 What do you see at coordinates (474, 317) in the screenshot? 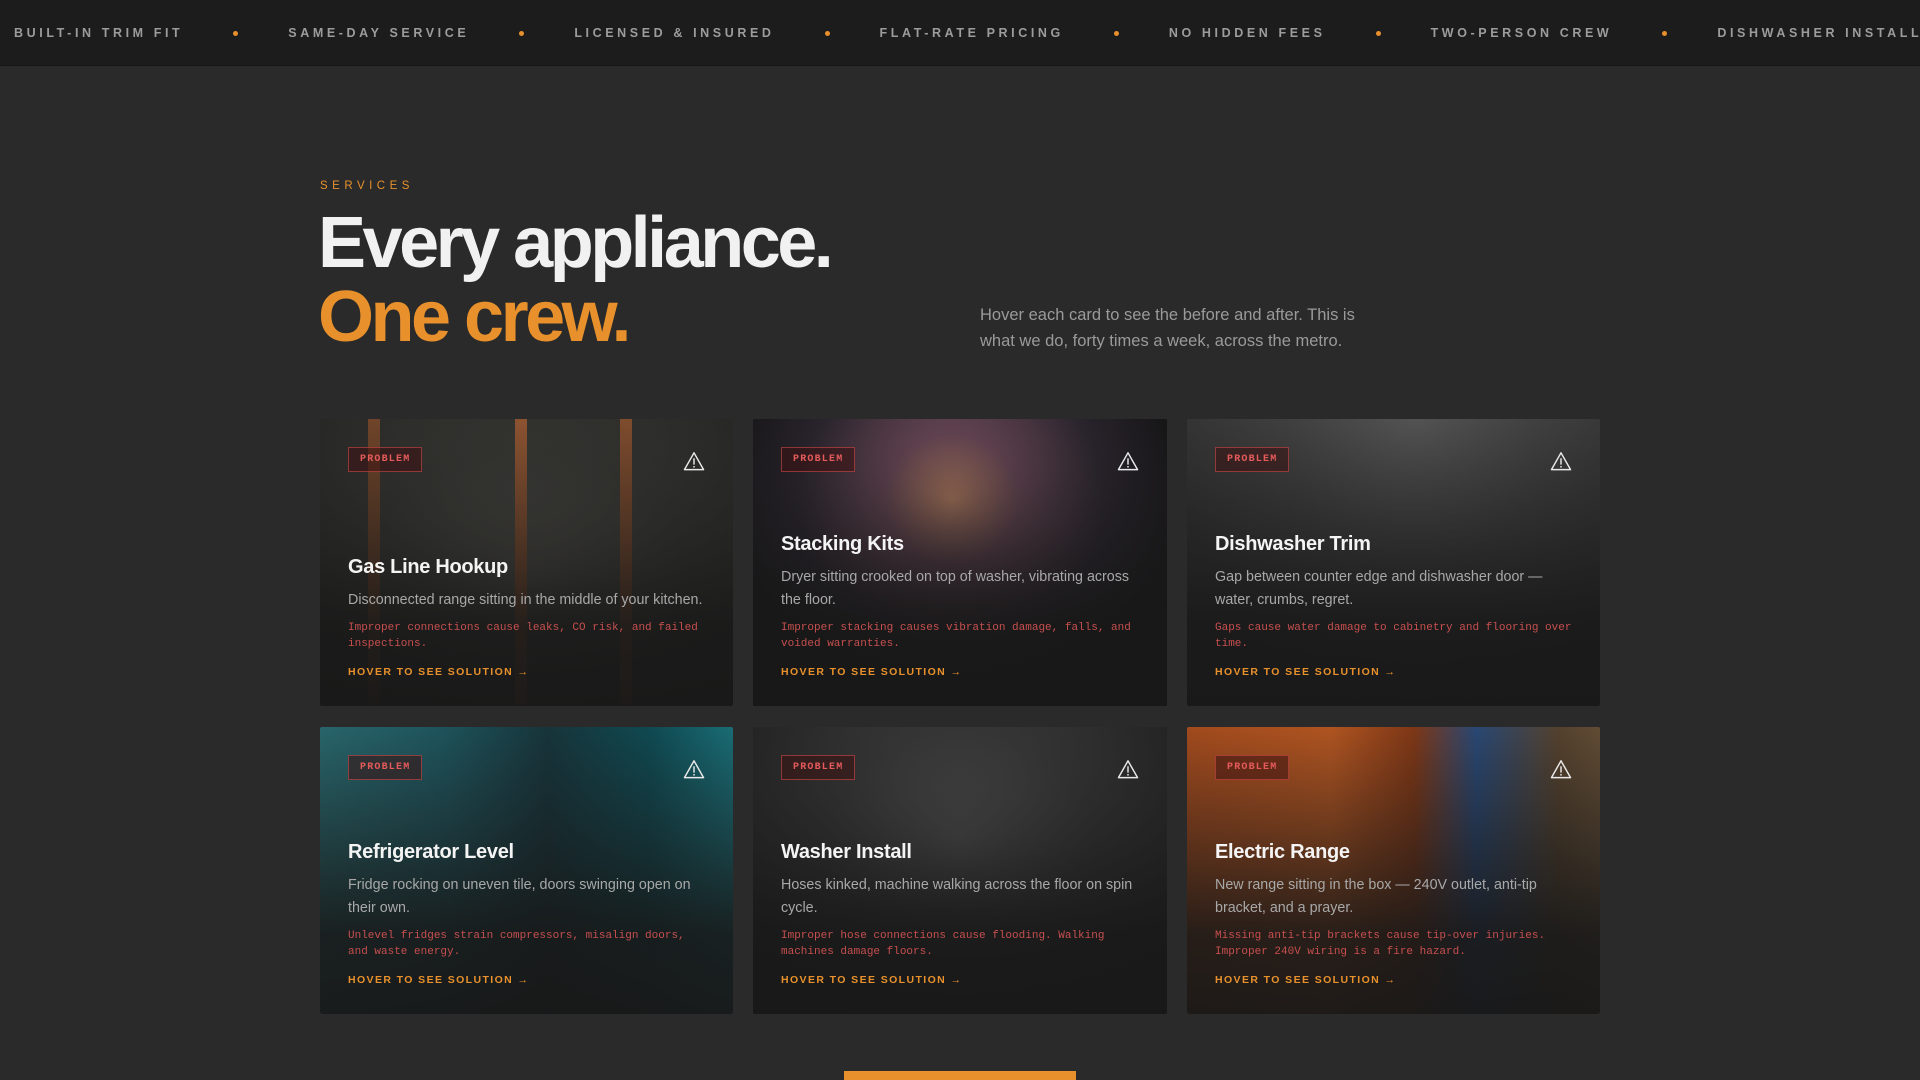
I see `headline-line-2: One crew.` at bounding box center [474, 317].